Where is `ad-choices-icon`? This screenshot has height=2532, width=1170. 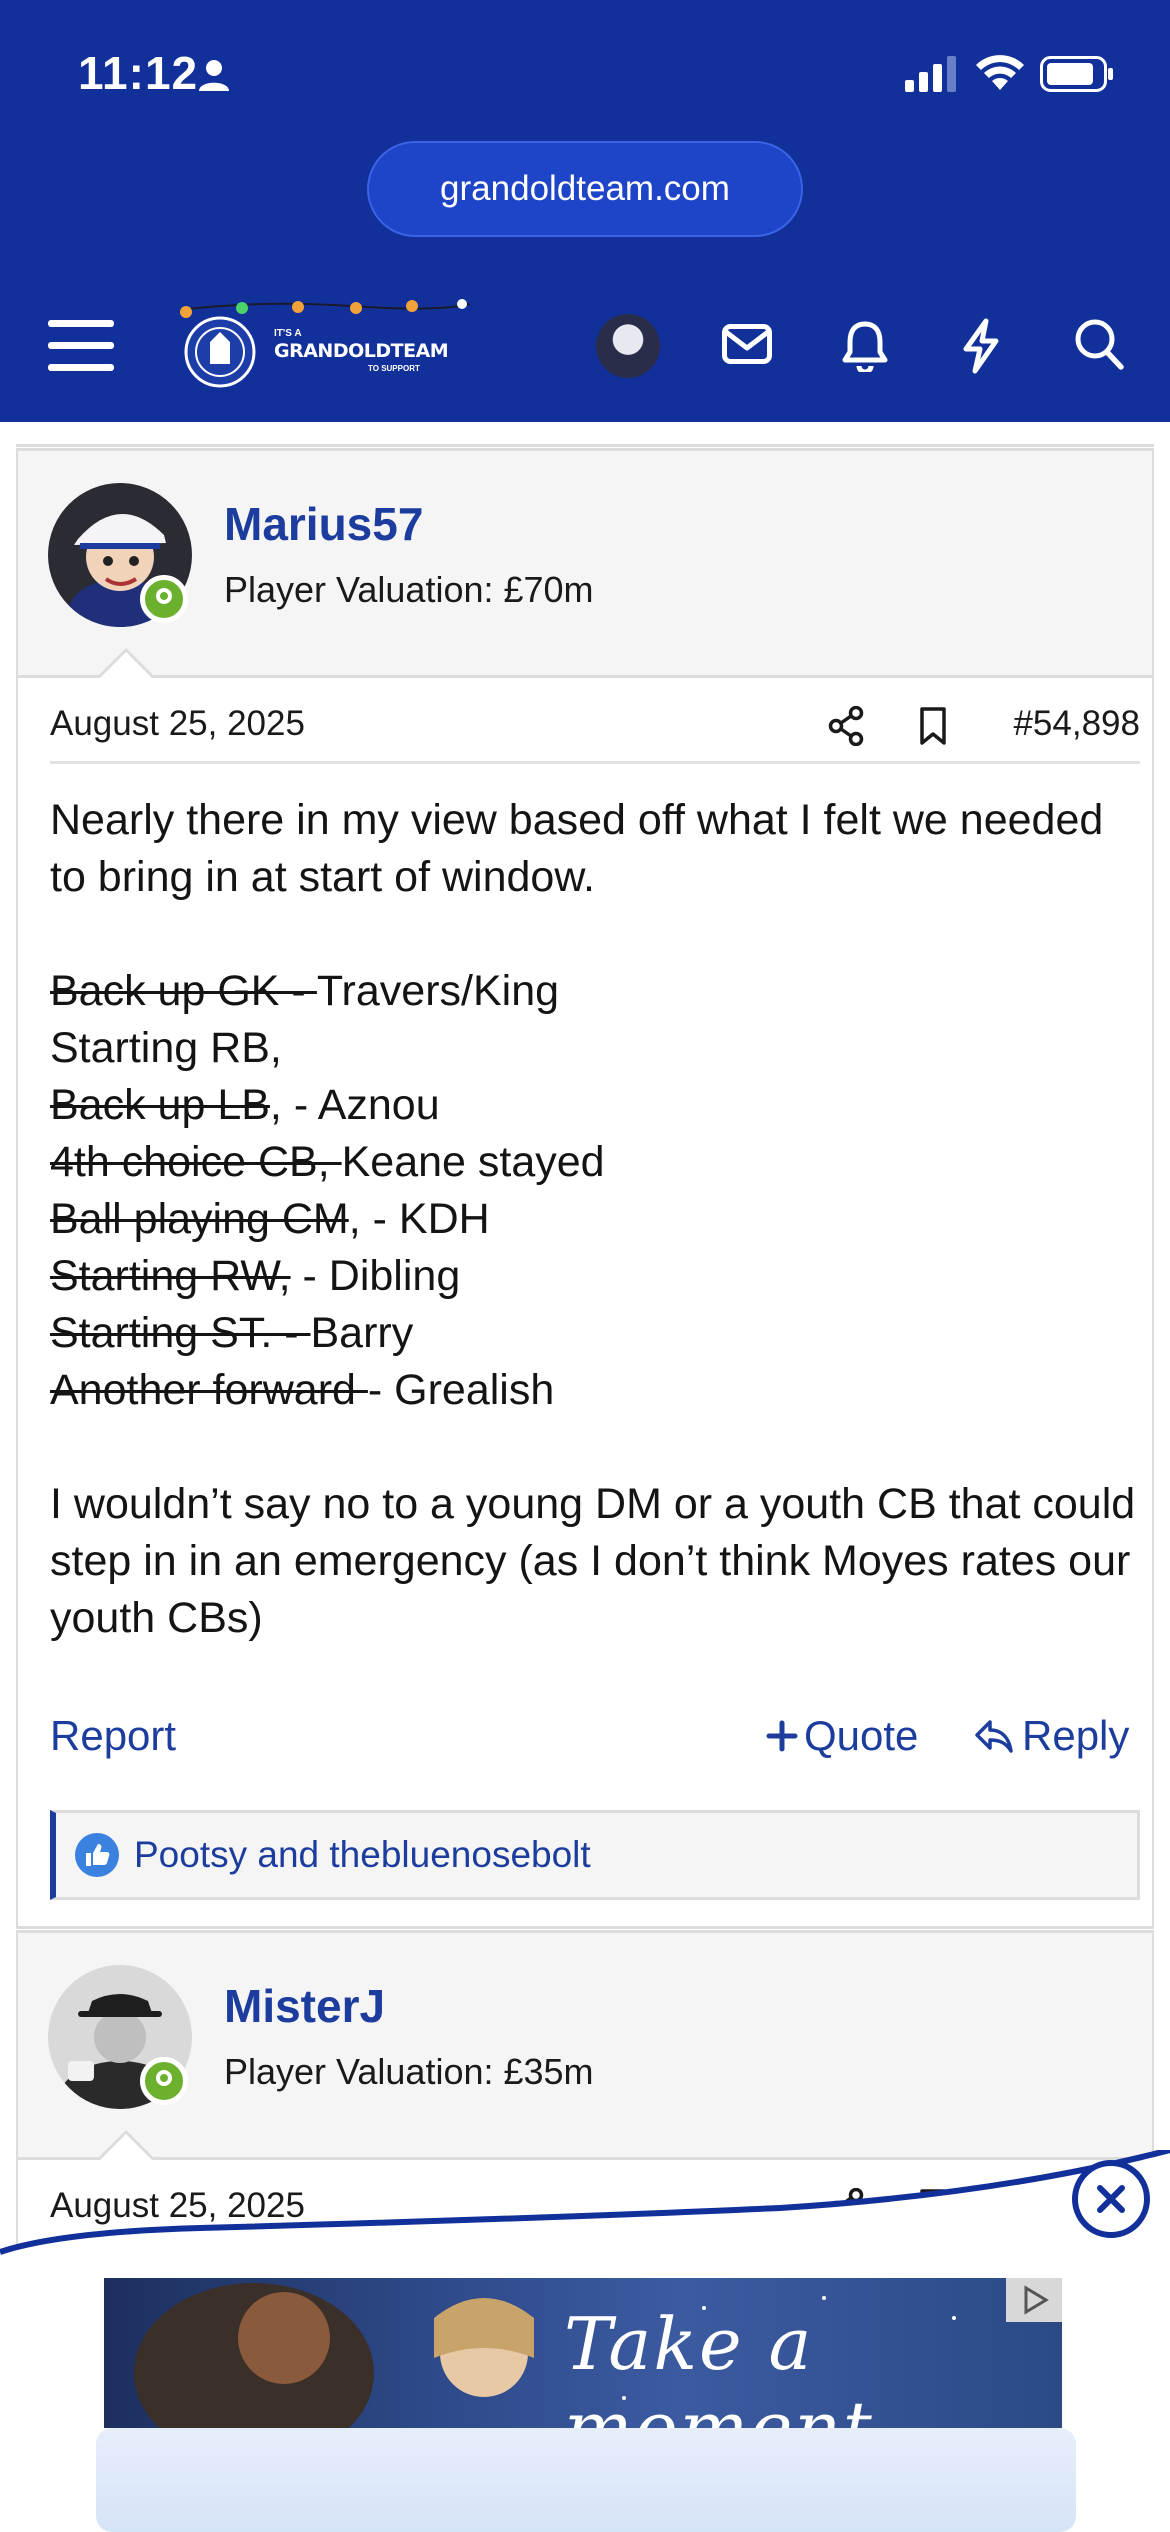 ad-choices-icon is located at coordinates (1034, 2300).